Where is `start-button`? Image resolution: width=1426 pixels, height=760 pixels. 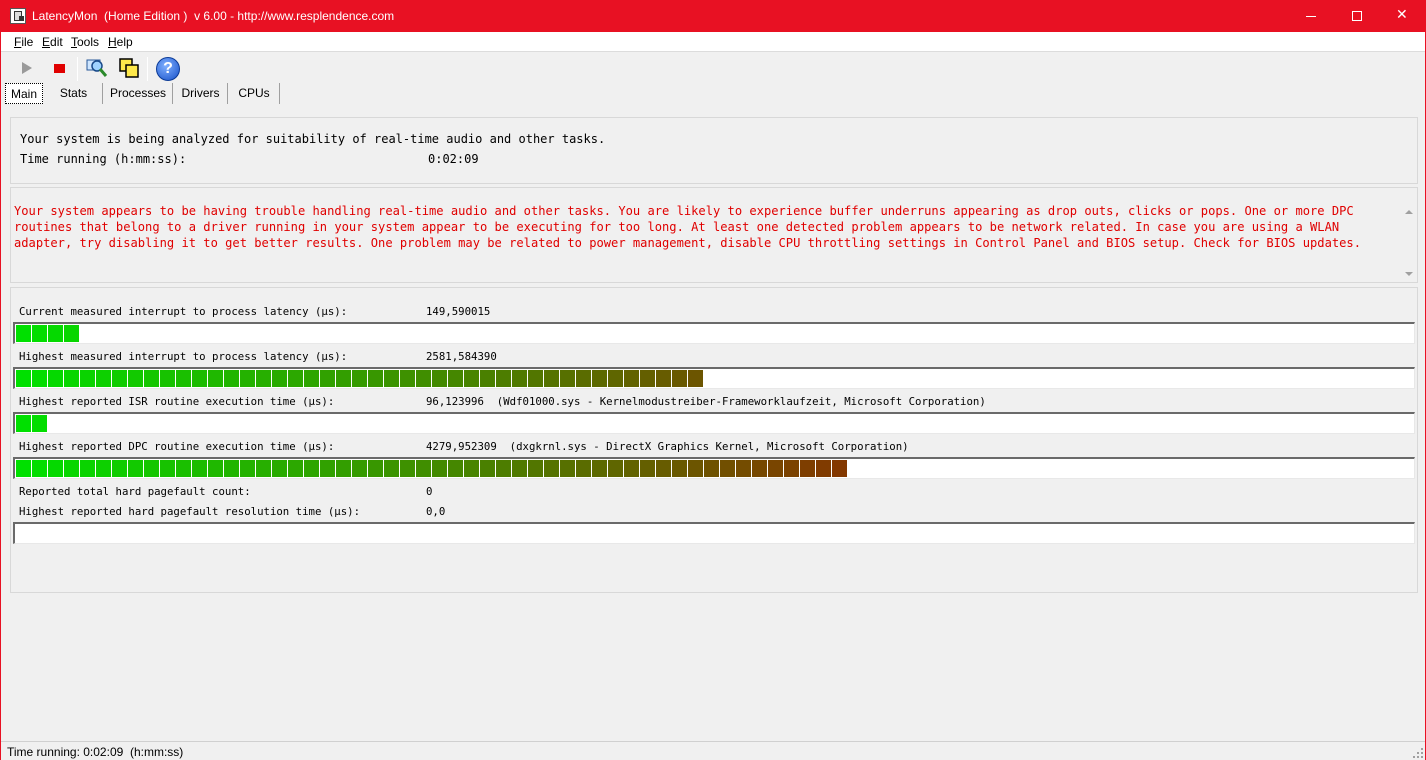
start-button is located at coordinates (27, 68).